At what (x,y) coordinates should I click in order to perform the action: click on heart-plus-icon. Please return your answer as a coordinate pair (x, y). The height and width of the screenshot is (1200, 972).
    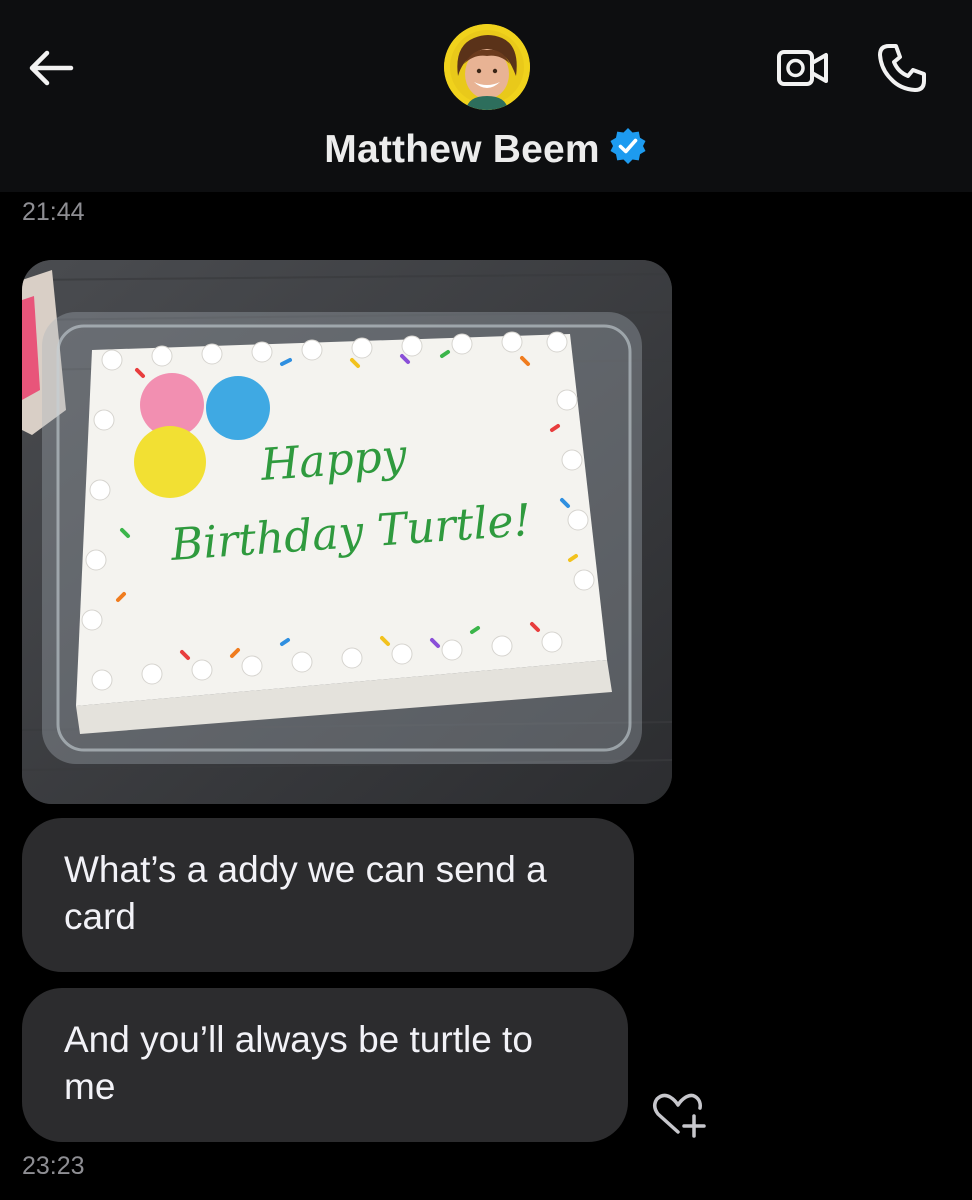
    Looking at the image, I should click on (679, 1115).